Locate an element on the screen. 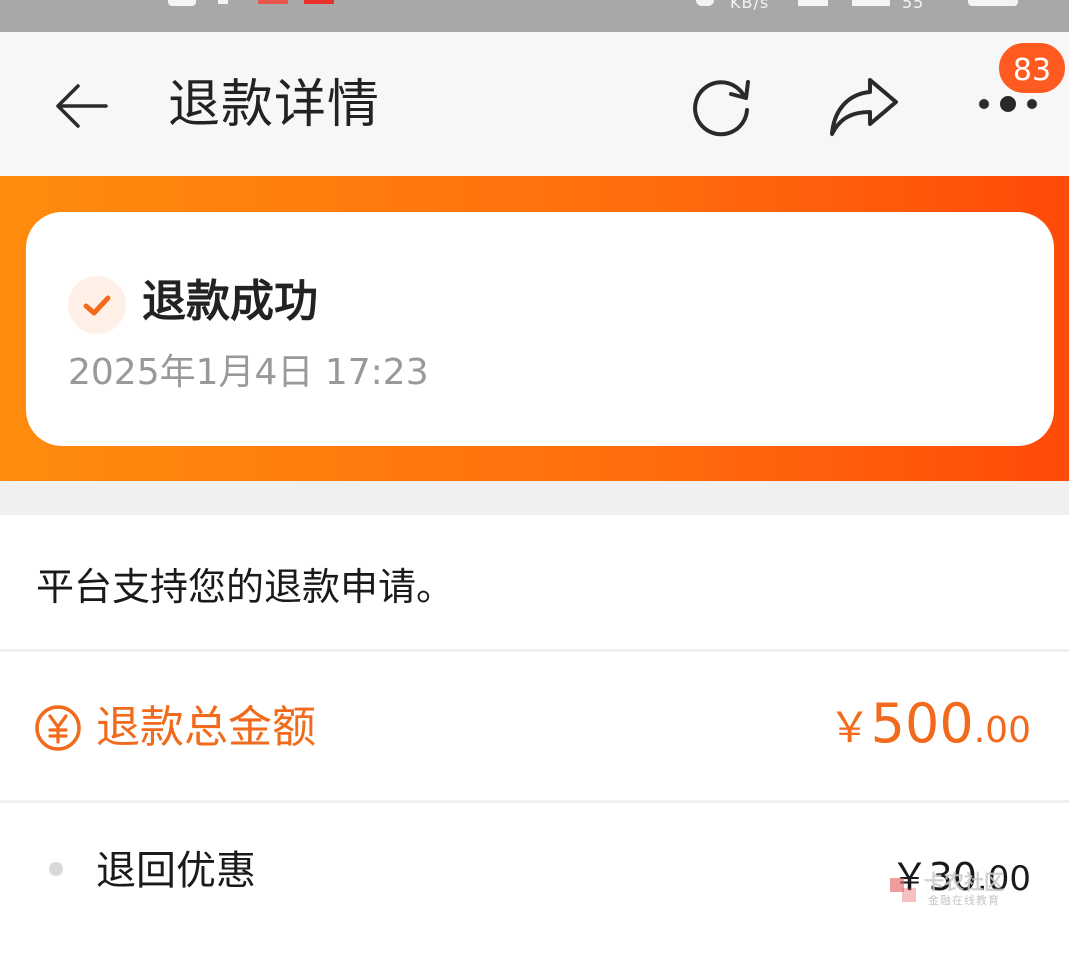 Image resolution: width=1069 pixels, height=961 pixels. yen-icon is located at coordinates (58, 728).